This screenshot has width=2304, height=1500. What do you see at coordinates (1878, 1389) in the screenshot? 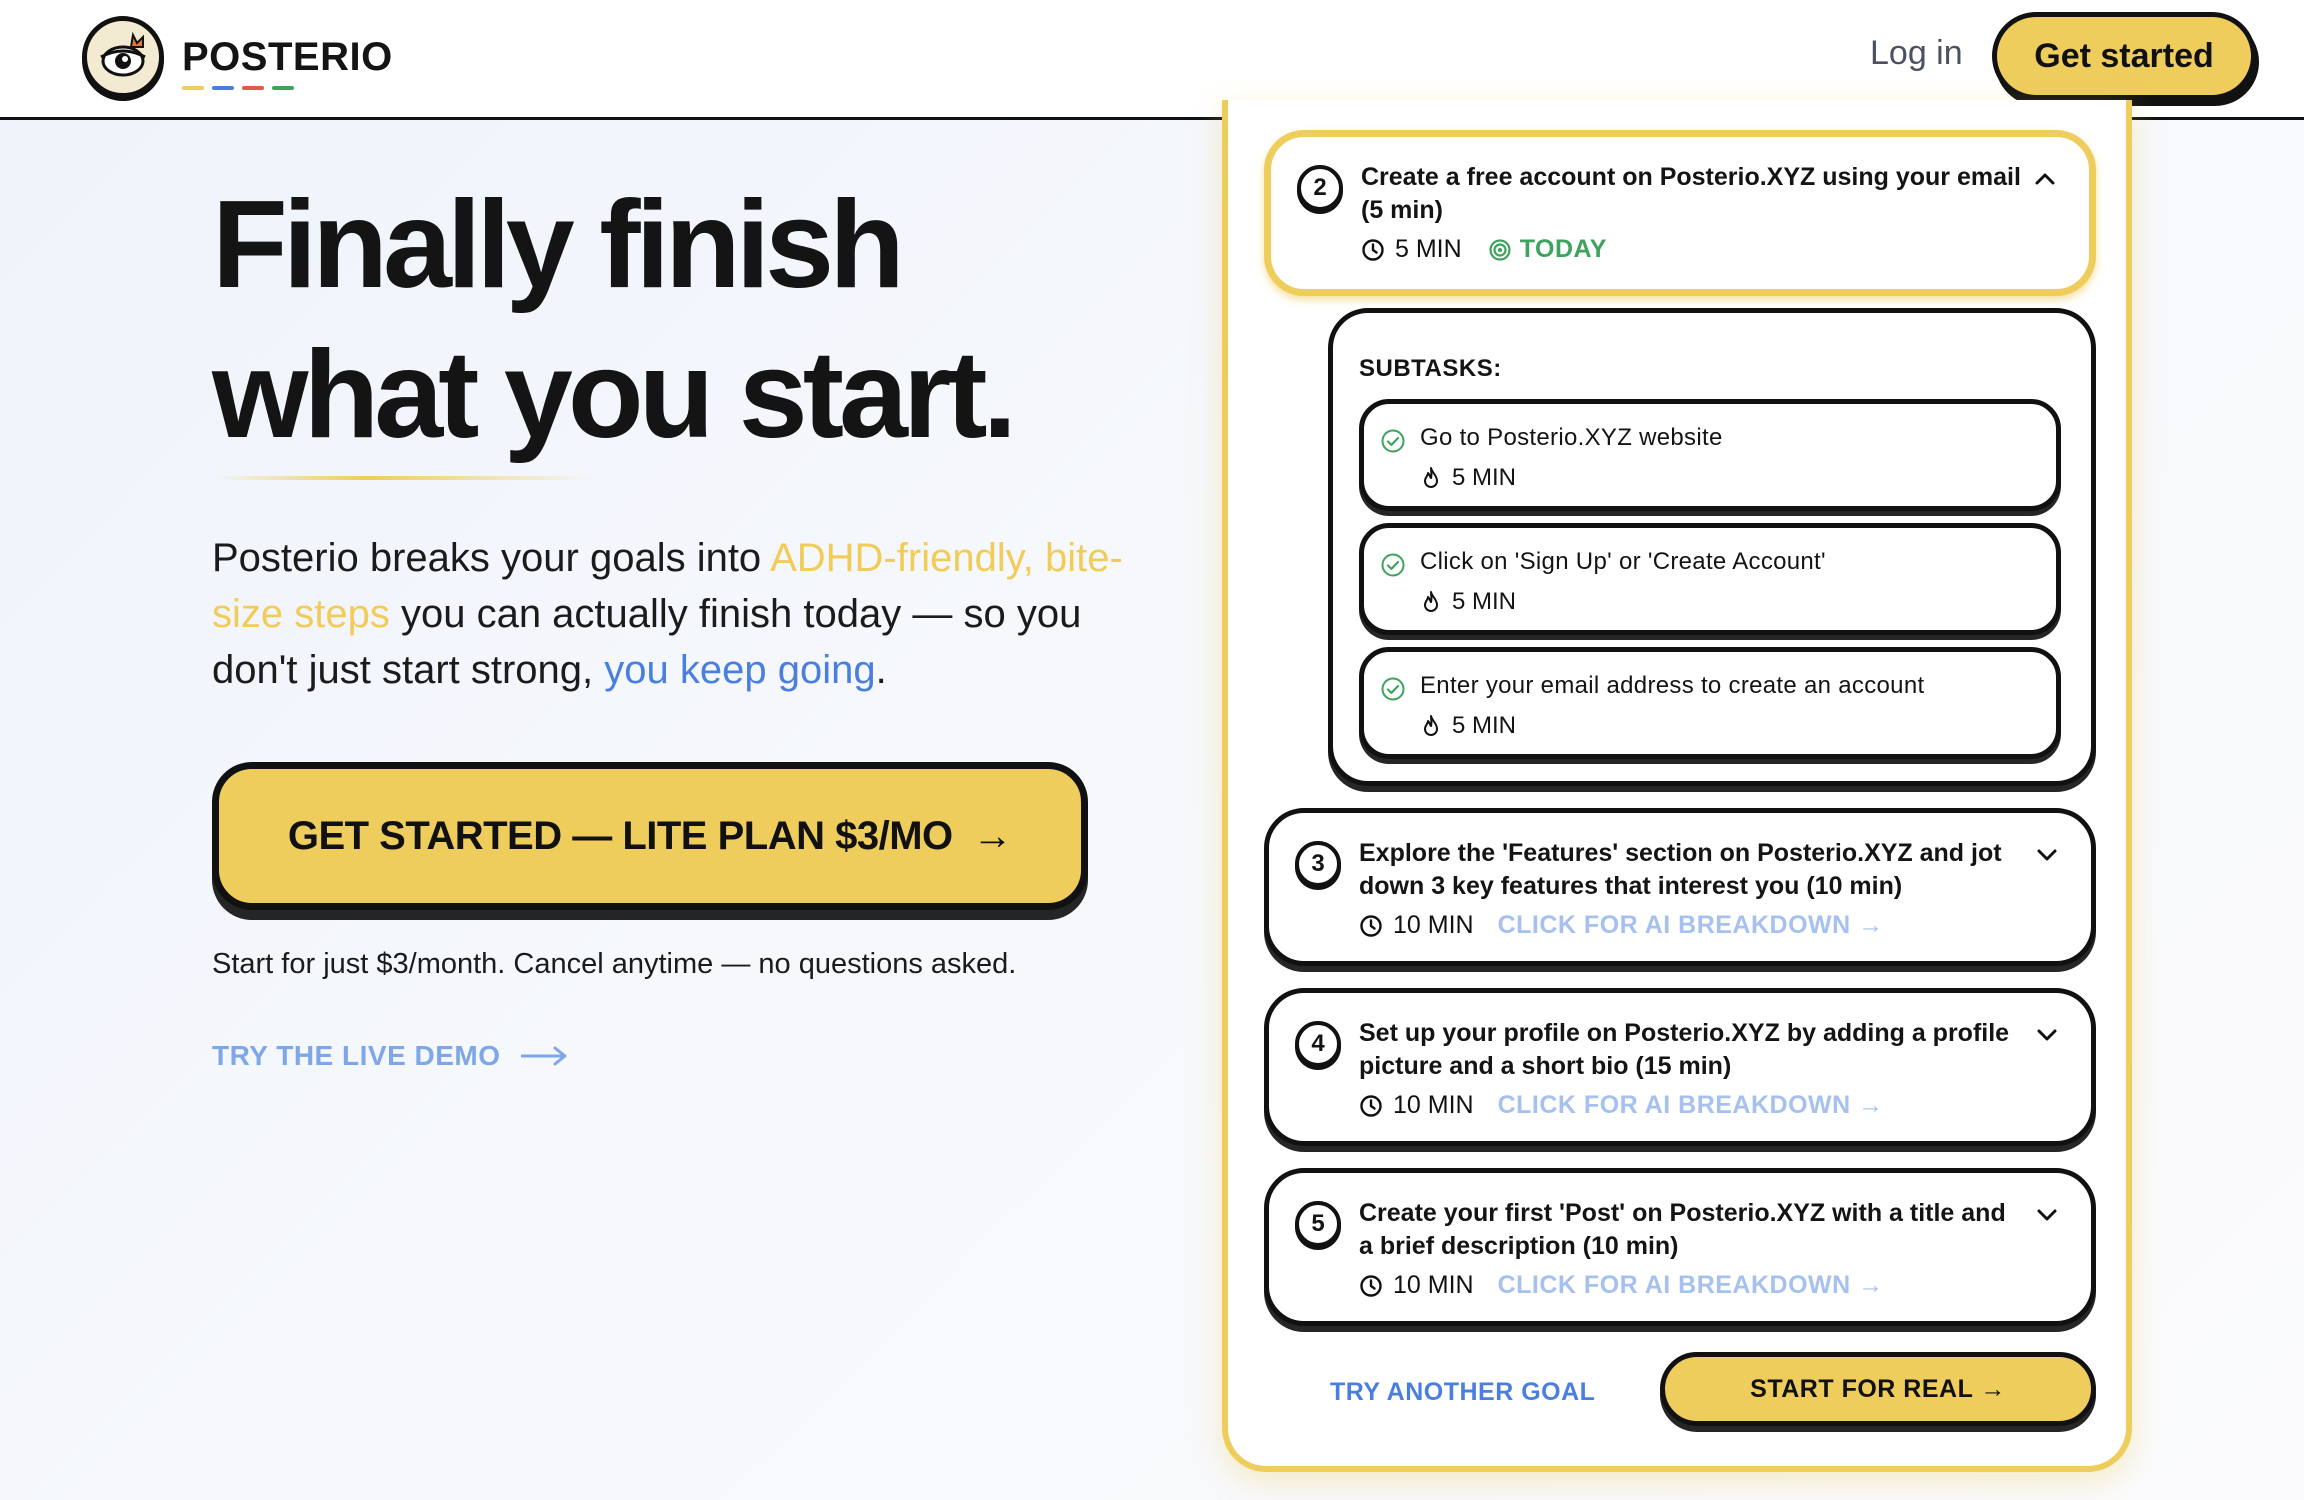
I see `start-for-real-button: START FOR REAL →` at bounding box center [1878, 1389].